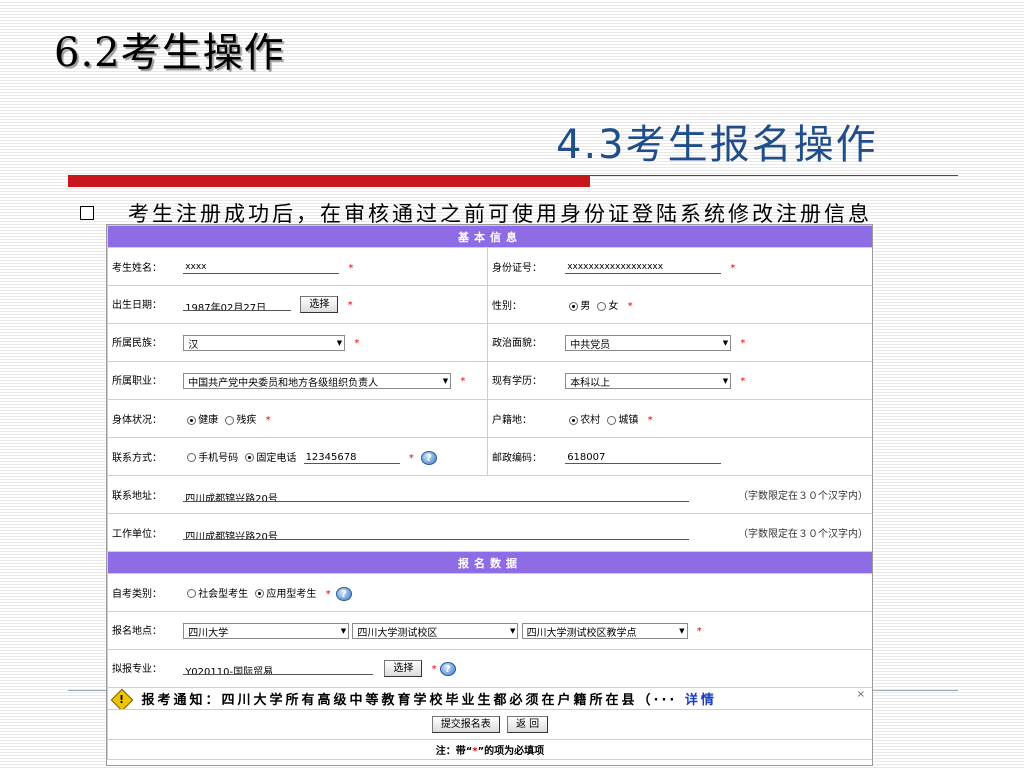  Describe the element at coordinates (208, 633) in the screenshot. I see `location-school-value: 四川大学` at that location.